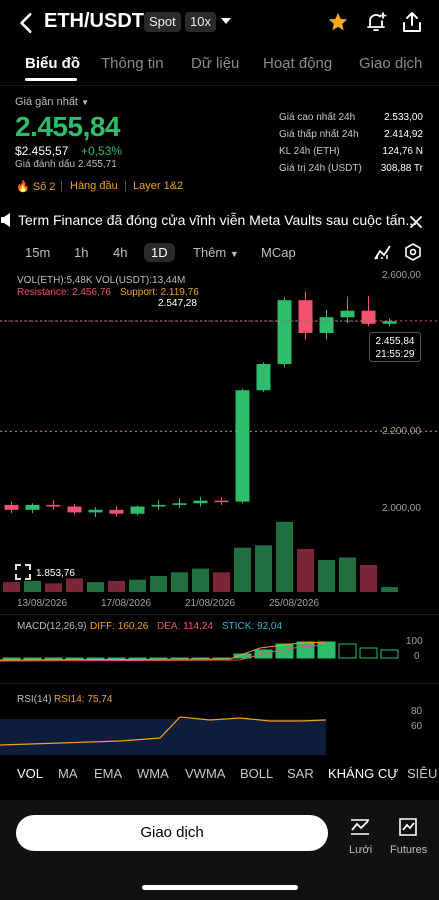  What do you see at coordinates (216, 252) in the screenshot?
I see `timeframe-more: Thêm ▼` at bounding box center [216, 252].